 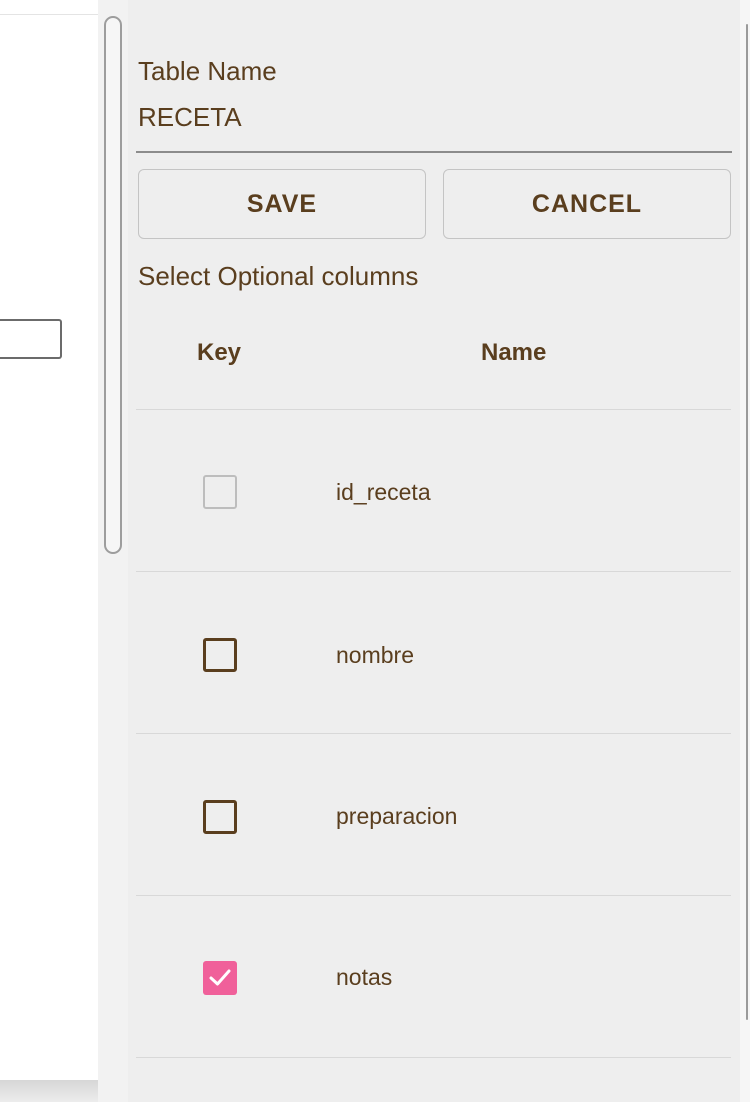 What do you see at coordinates (745, 551) in the screenshot?
I see `right-scrollbar-track` at bounding box center [745, 551].